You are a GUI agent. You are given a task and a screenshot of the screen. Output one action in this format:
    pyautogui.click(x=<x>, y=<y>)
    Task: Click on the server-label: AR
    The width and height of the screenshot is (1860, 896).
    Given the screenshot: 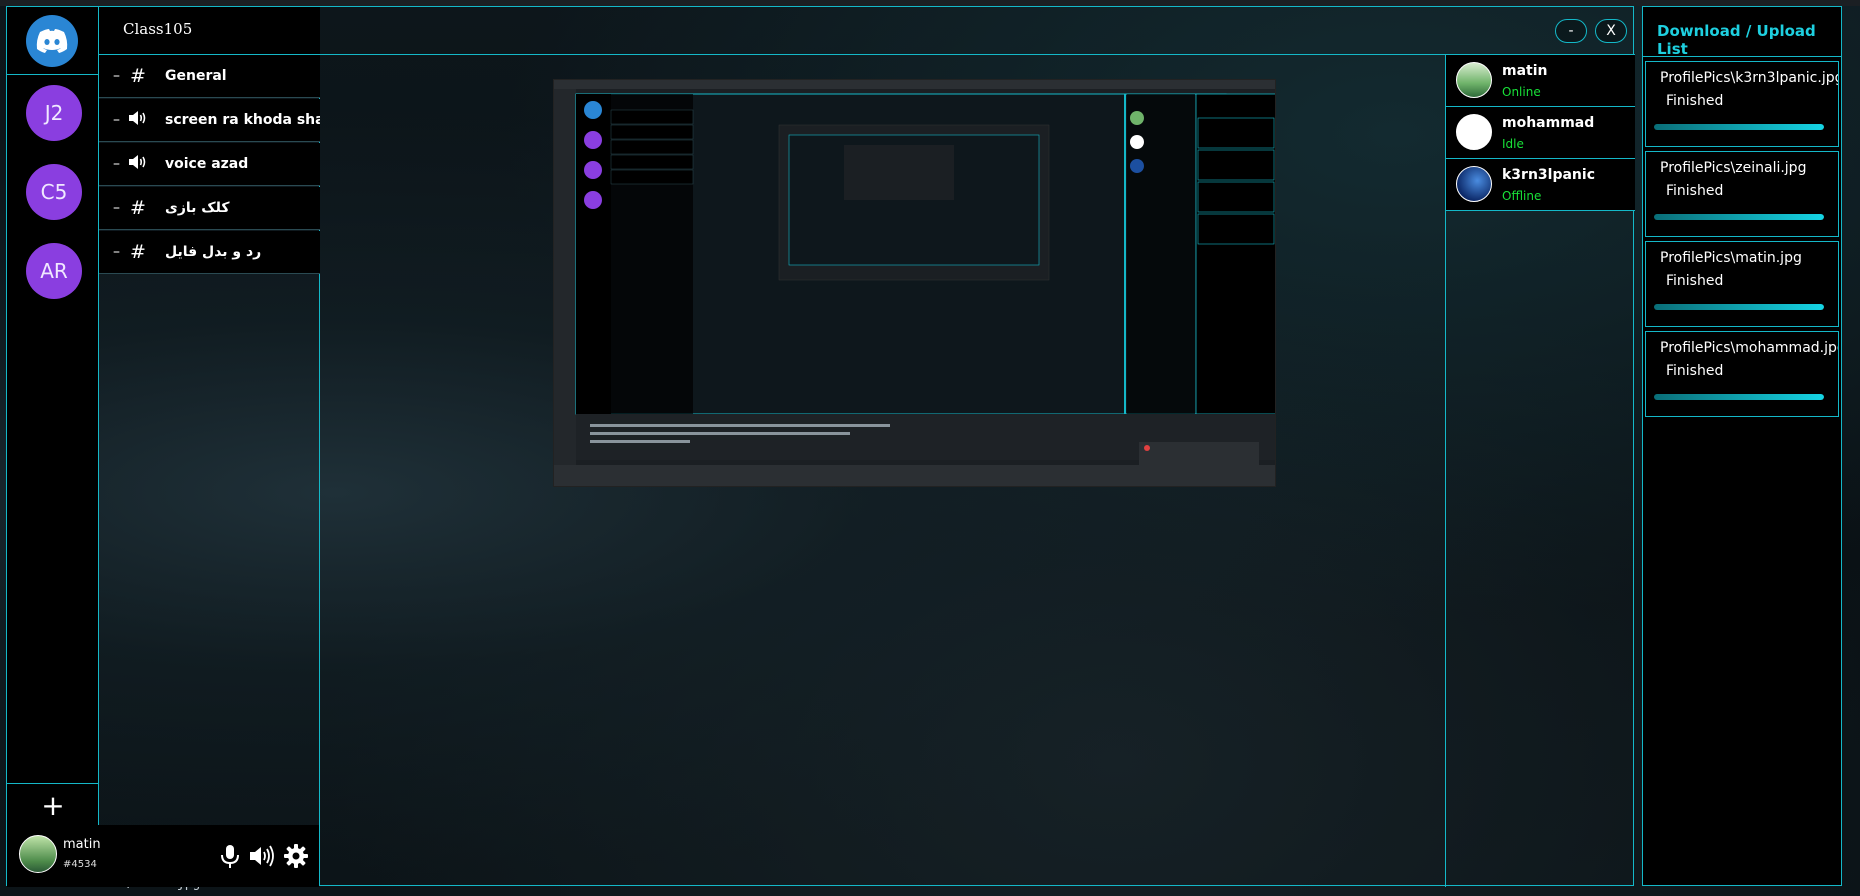 What is the action you would take?
    pyautogui.click(x=54, y=271)
    